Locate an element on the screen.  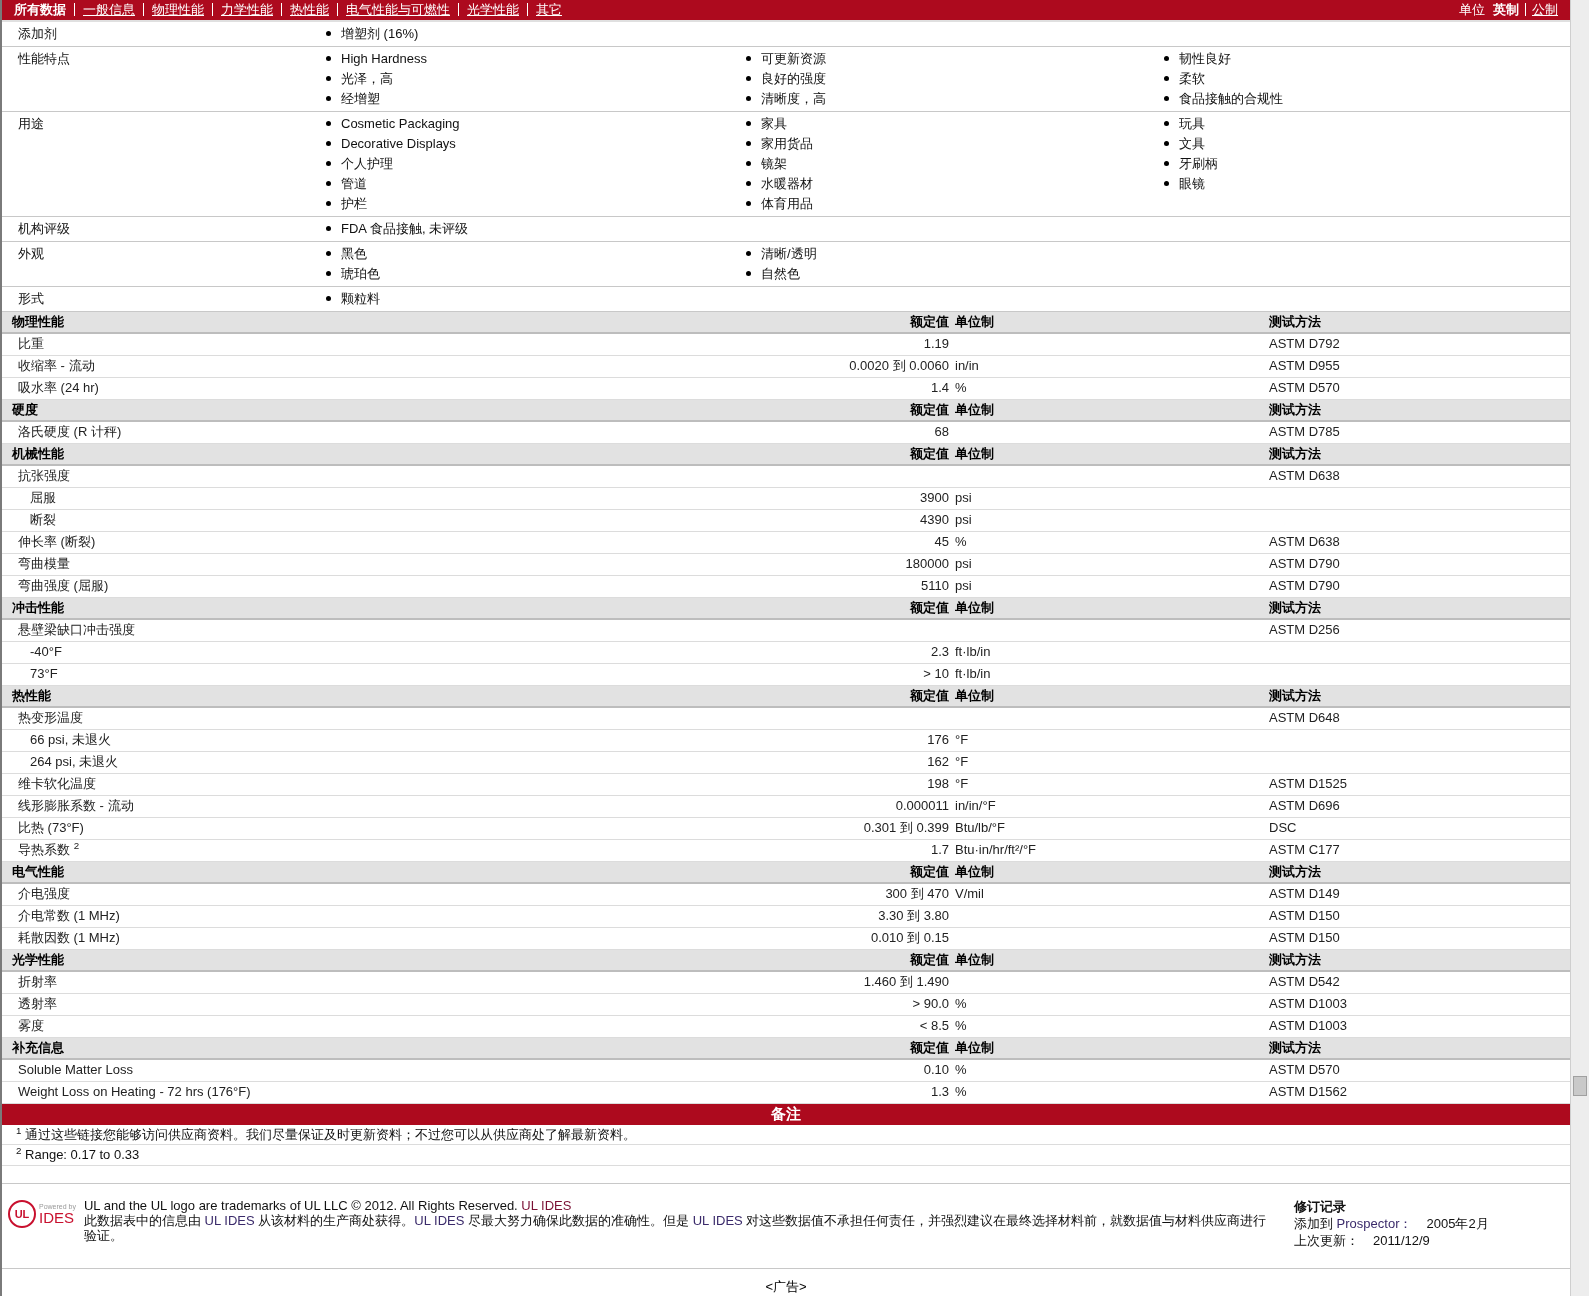
revision-date: 2005年2月 is located at coordinates (1457, 1224).